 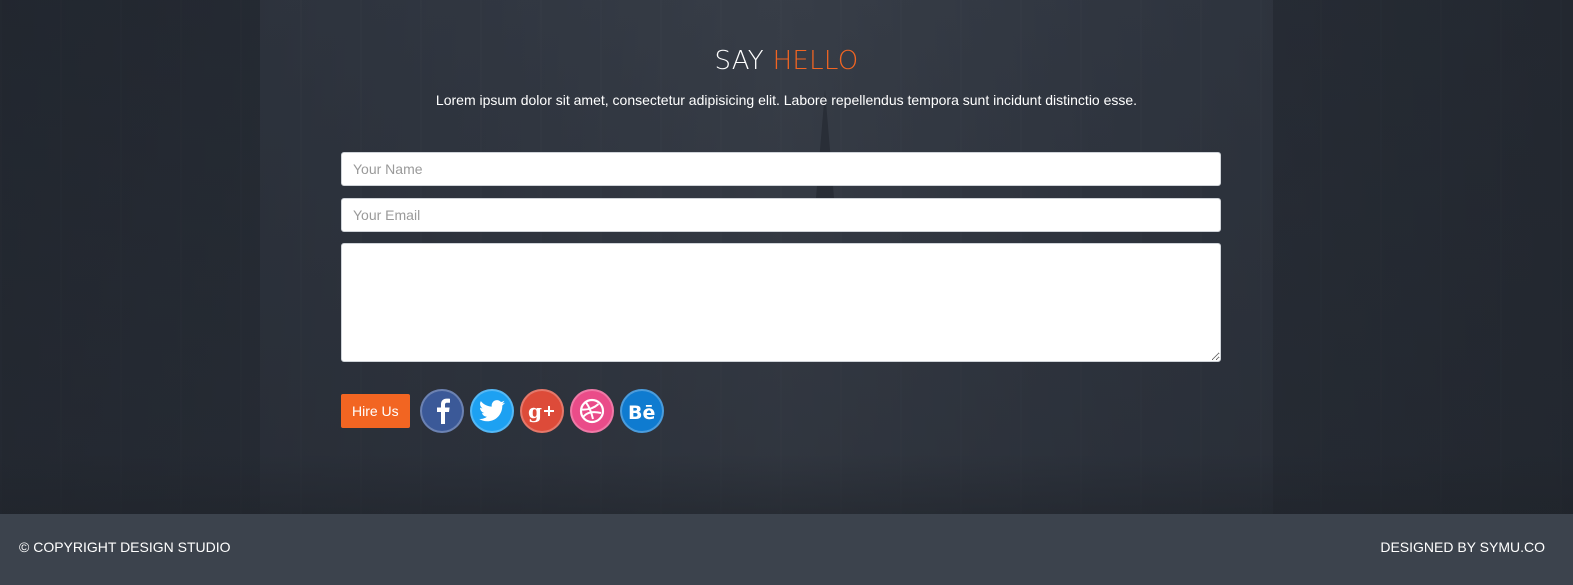 I want to click on behance-icon: Bē, so click(x=641, y=411).